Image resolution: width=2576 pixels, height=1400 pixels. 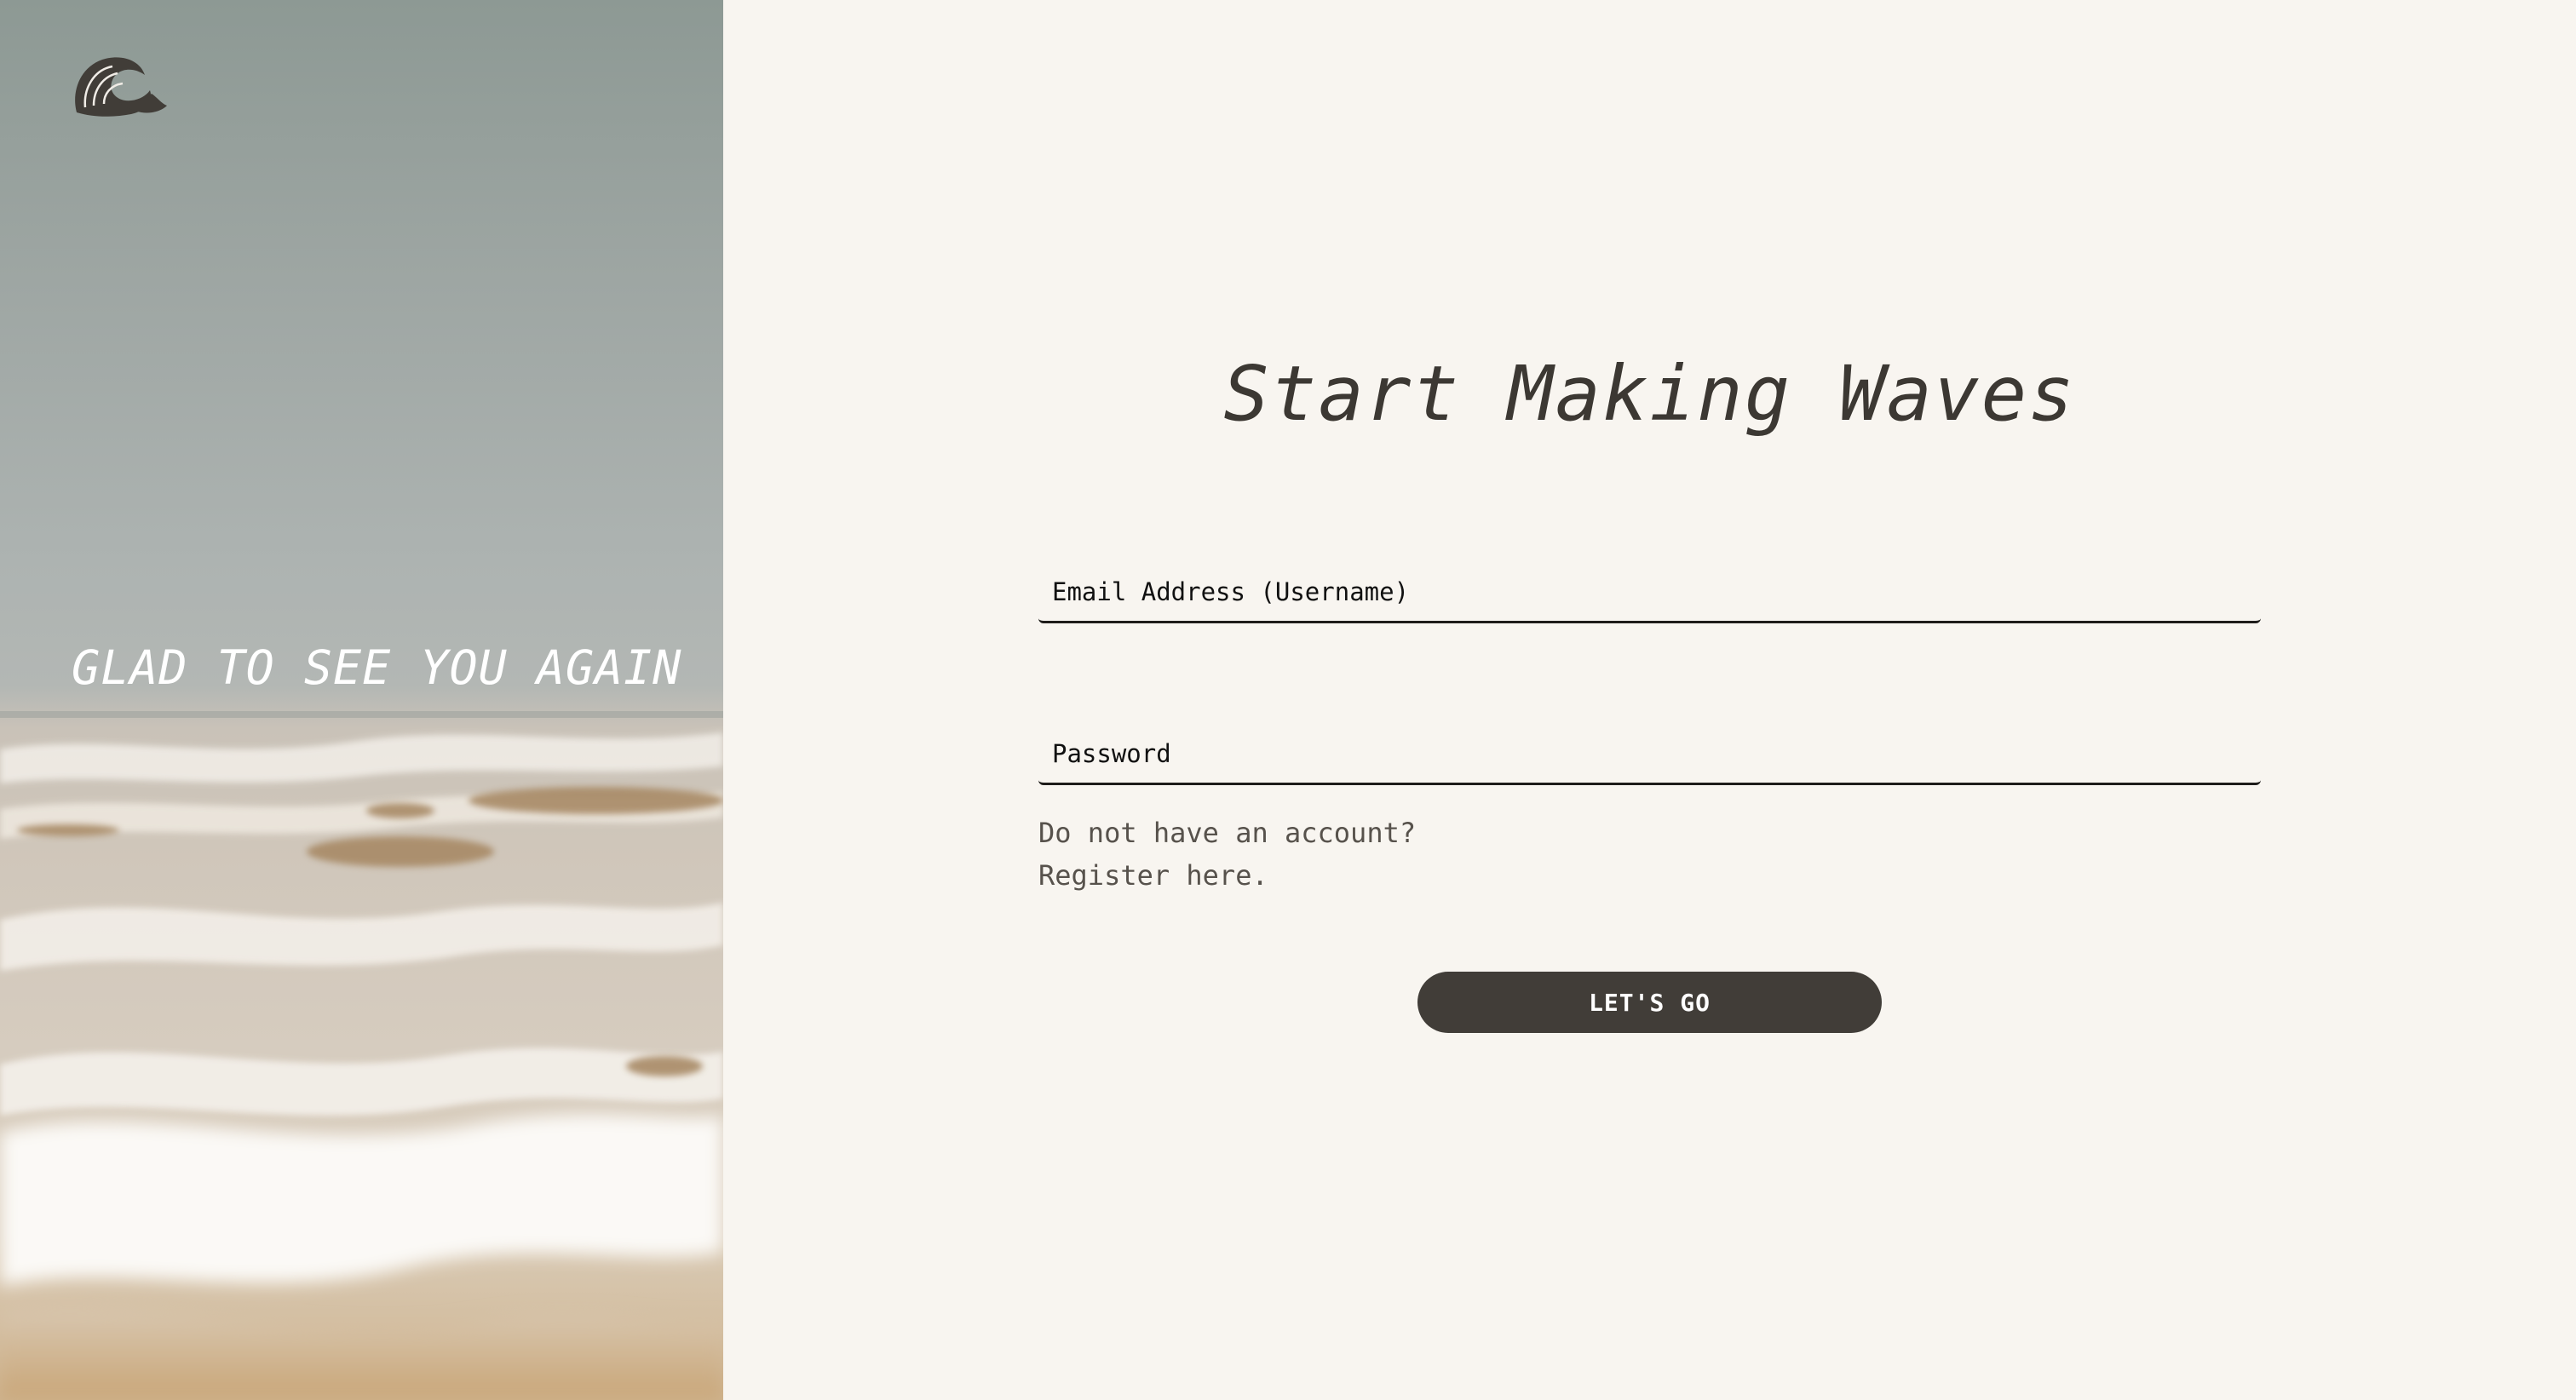 I want to click on register-link: Register here., so click(x=1336, y=875).